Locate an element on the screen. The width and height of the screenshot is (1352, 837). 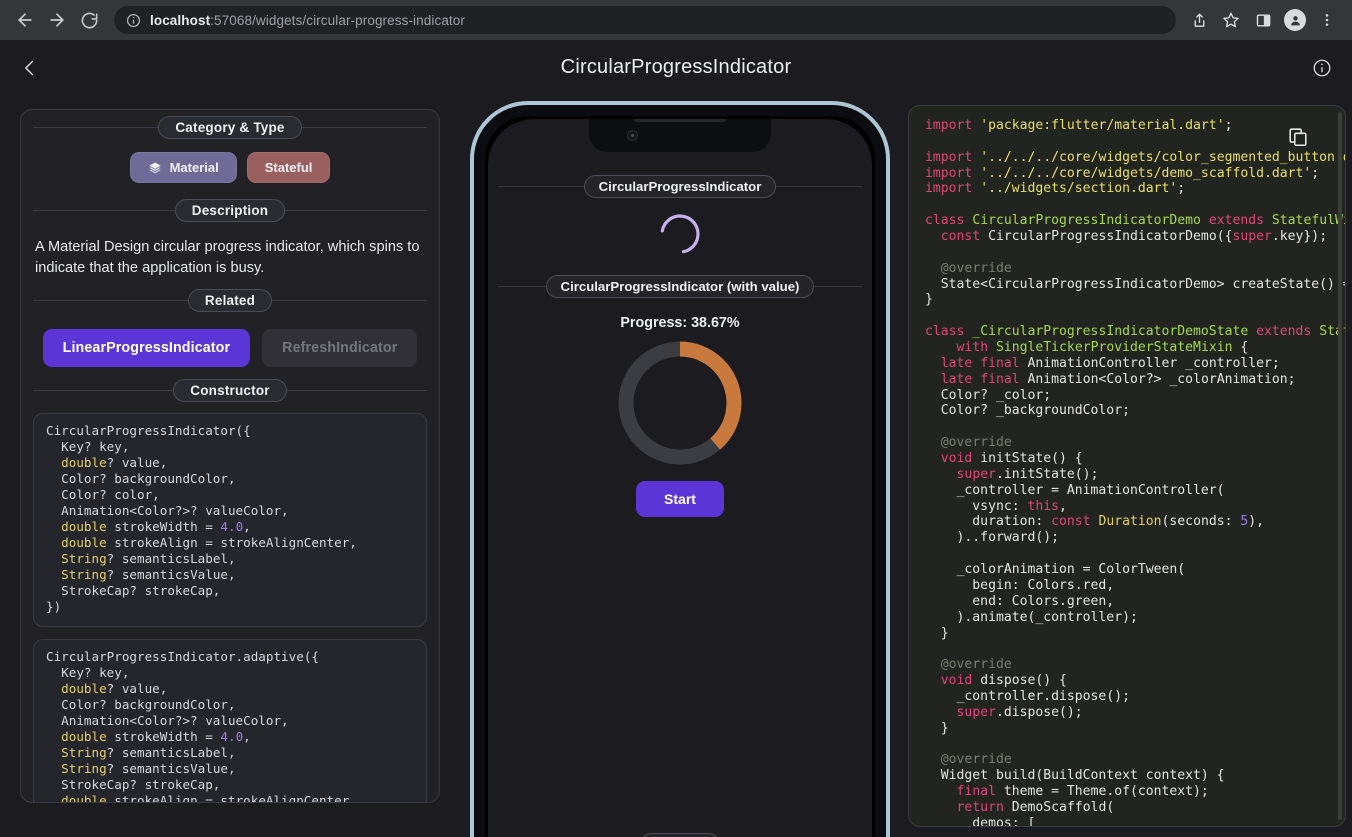
related-refresh-indicator: RefreshIndicator is located at coordinates (340, 348).